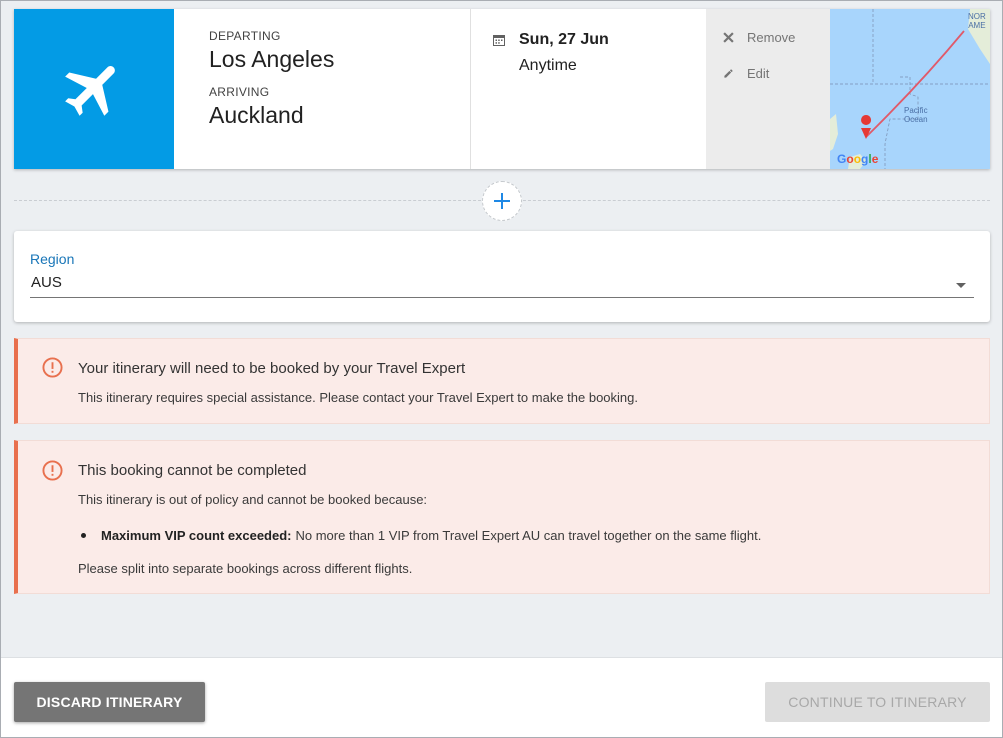 The image size is (1003, 738). I want to click on arriving-label: ARRIVING, so click(239, 92).